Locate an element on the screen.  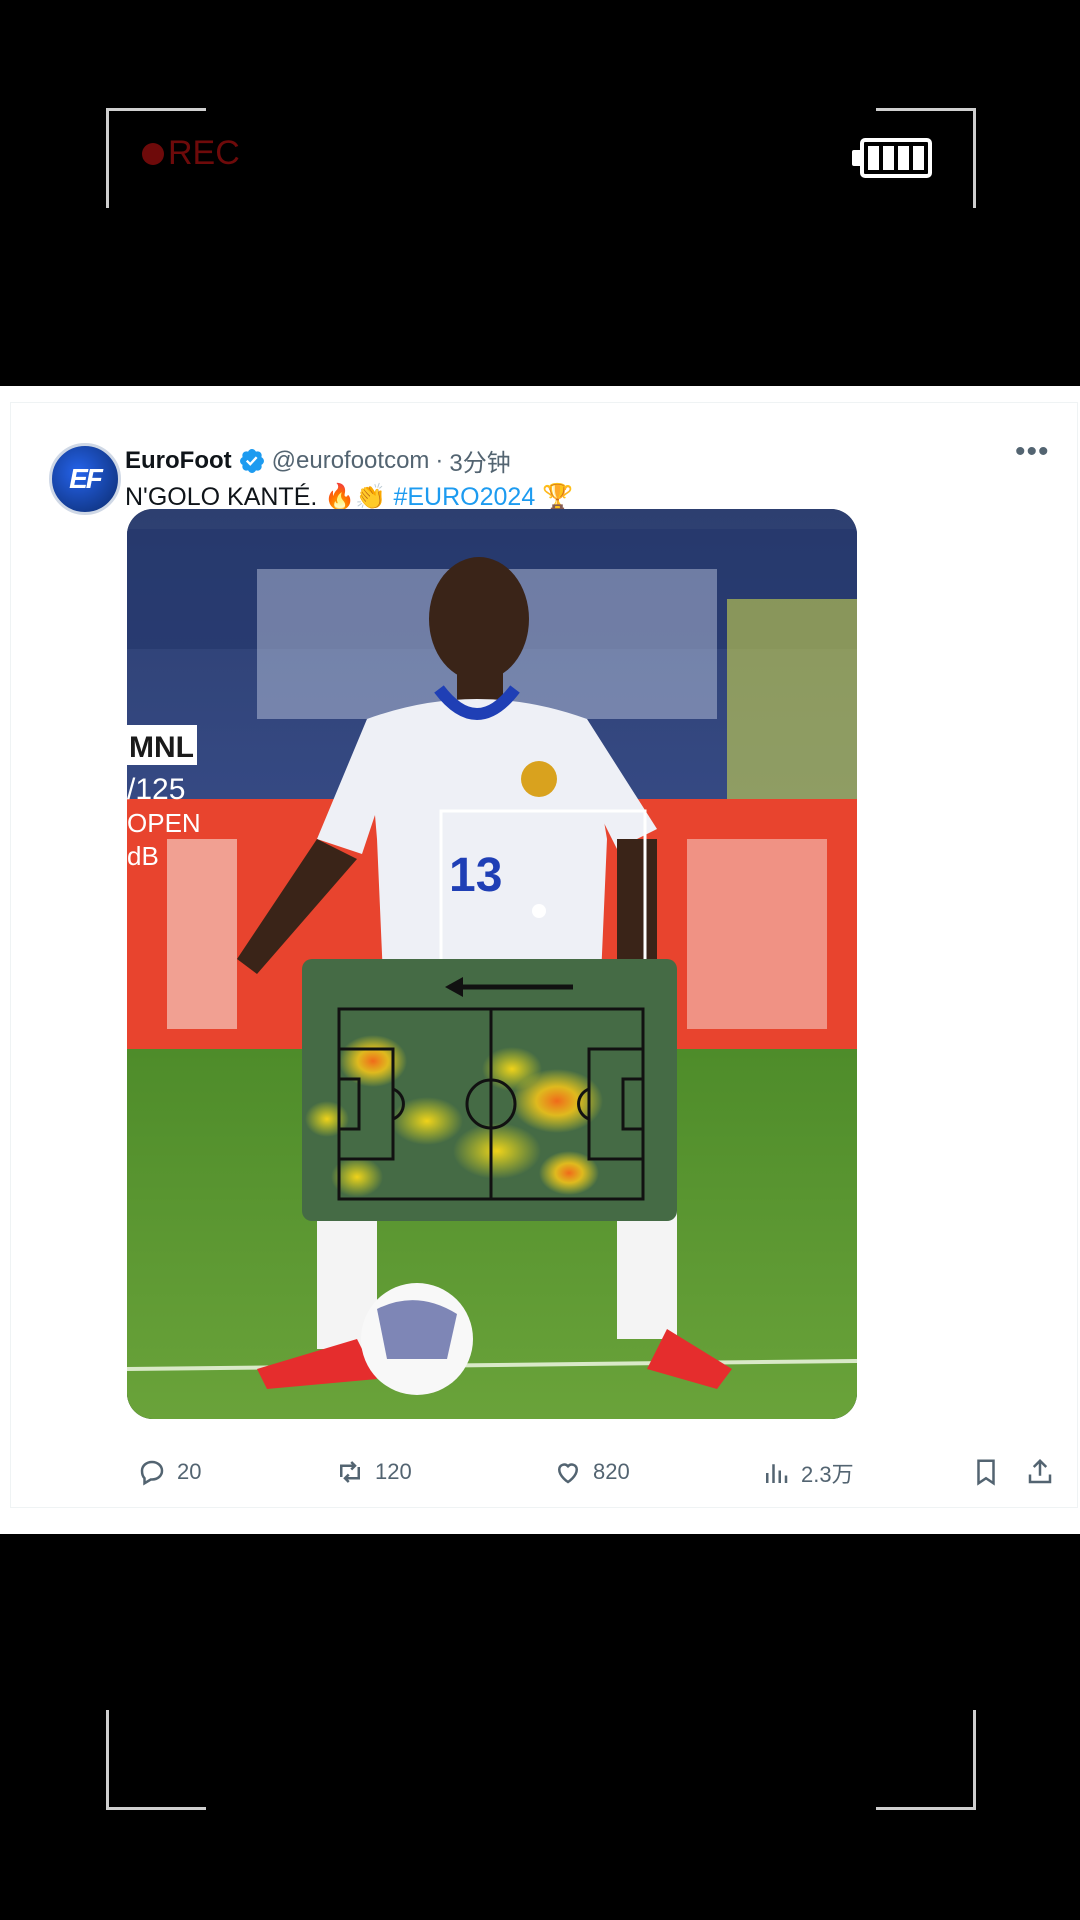
viewfinder-corner-bottom-right is located at coordinates (926, 1760).